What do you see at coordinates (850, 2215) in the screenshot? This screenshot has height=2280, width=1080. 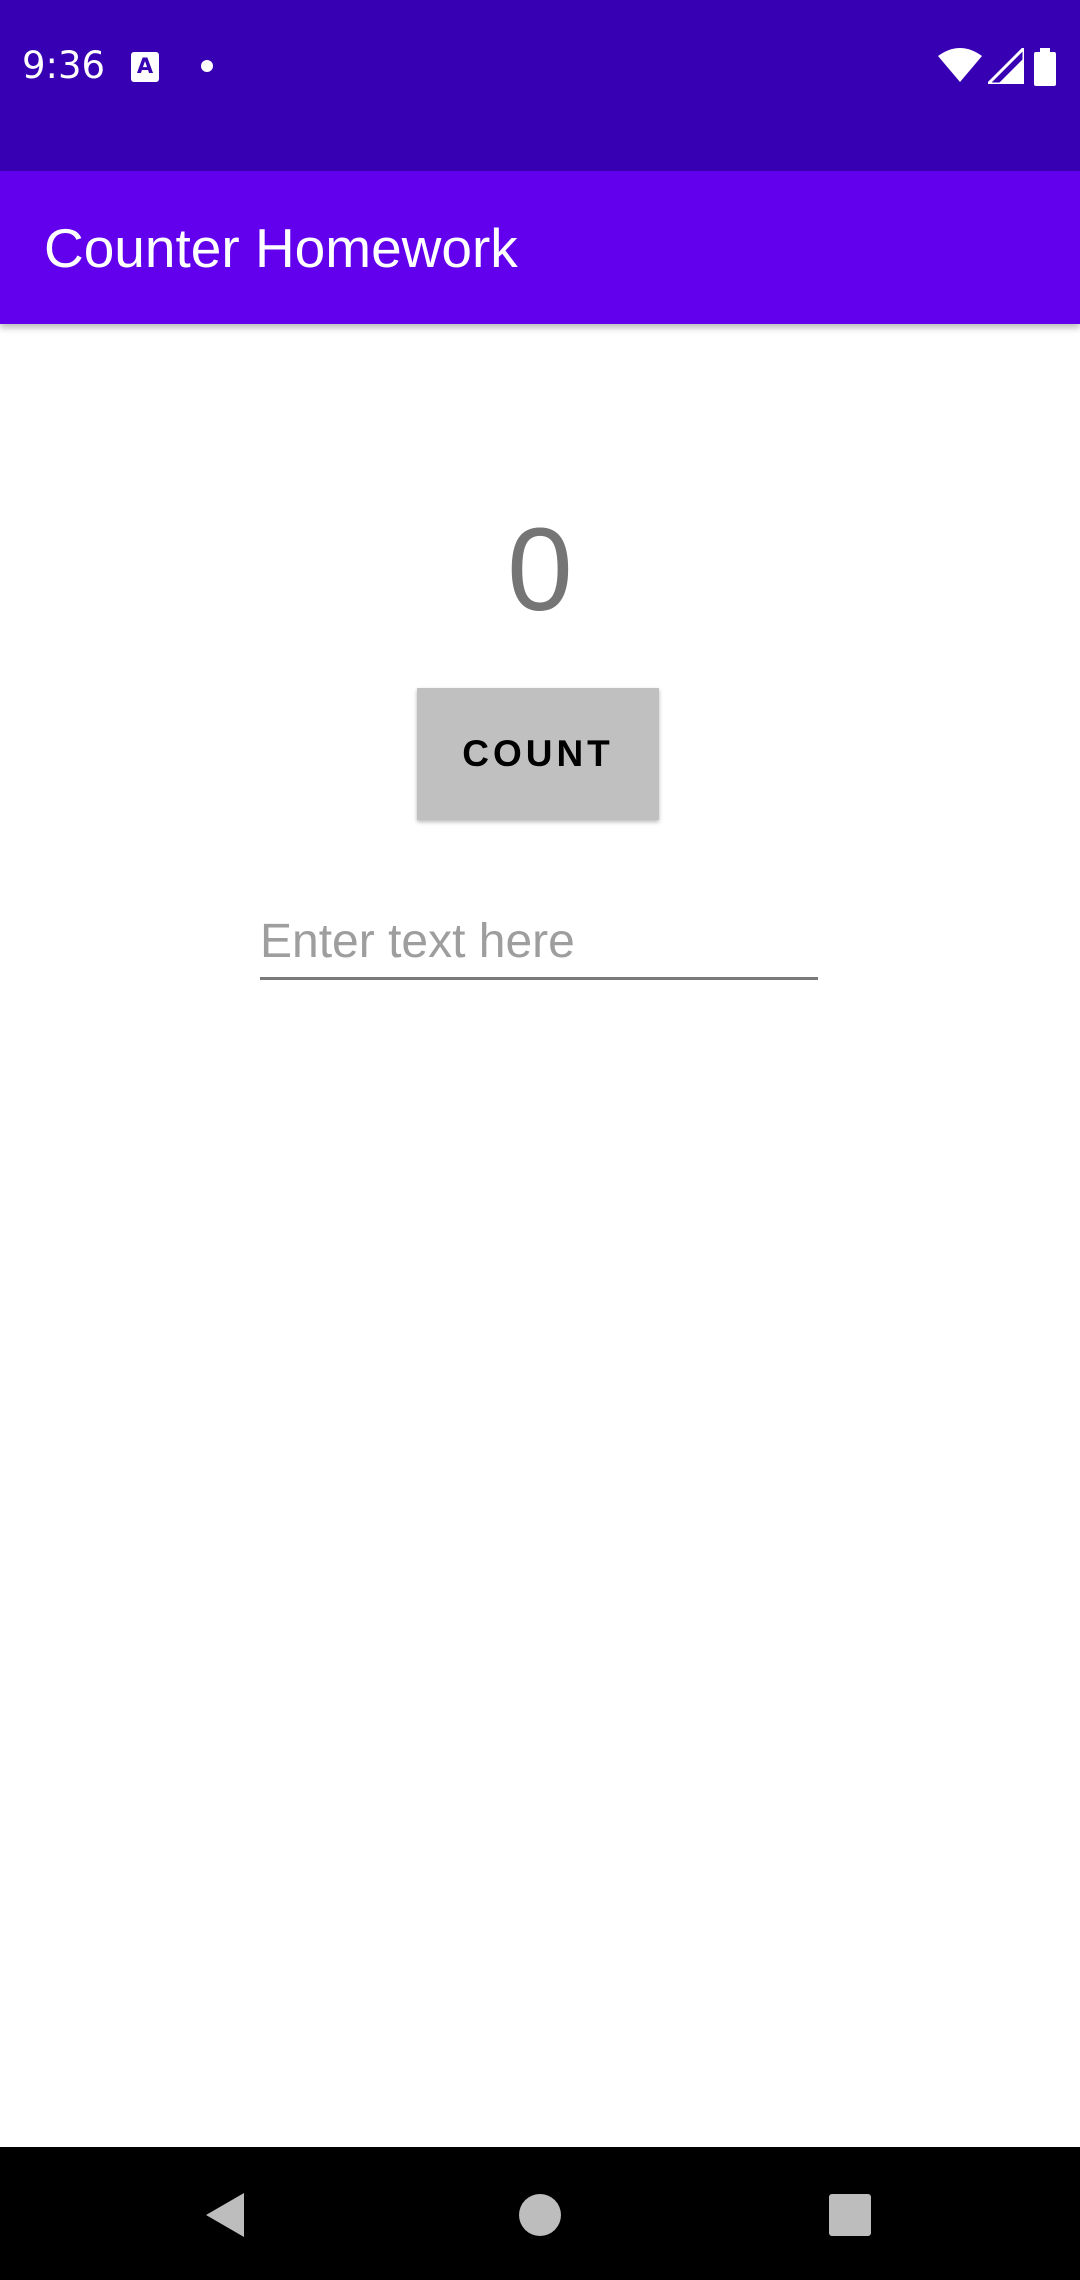 I see `recents-icon` at bounding box center [850, 2215].